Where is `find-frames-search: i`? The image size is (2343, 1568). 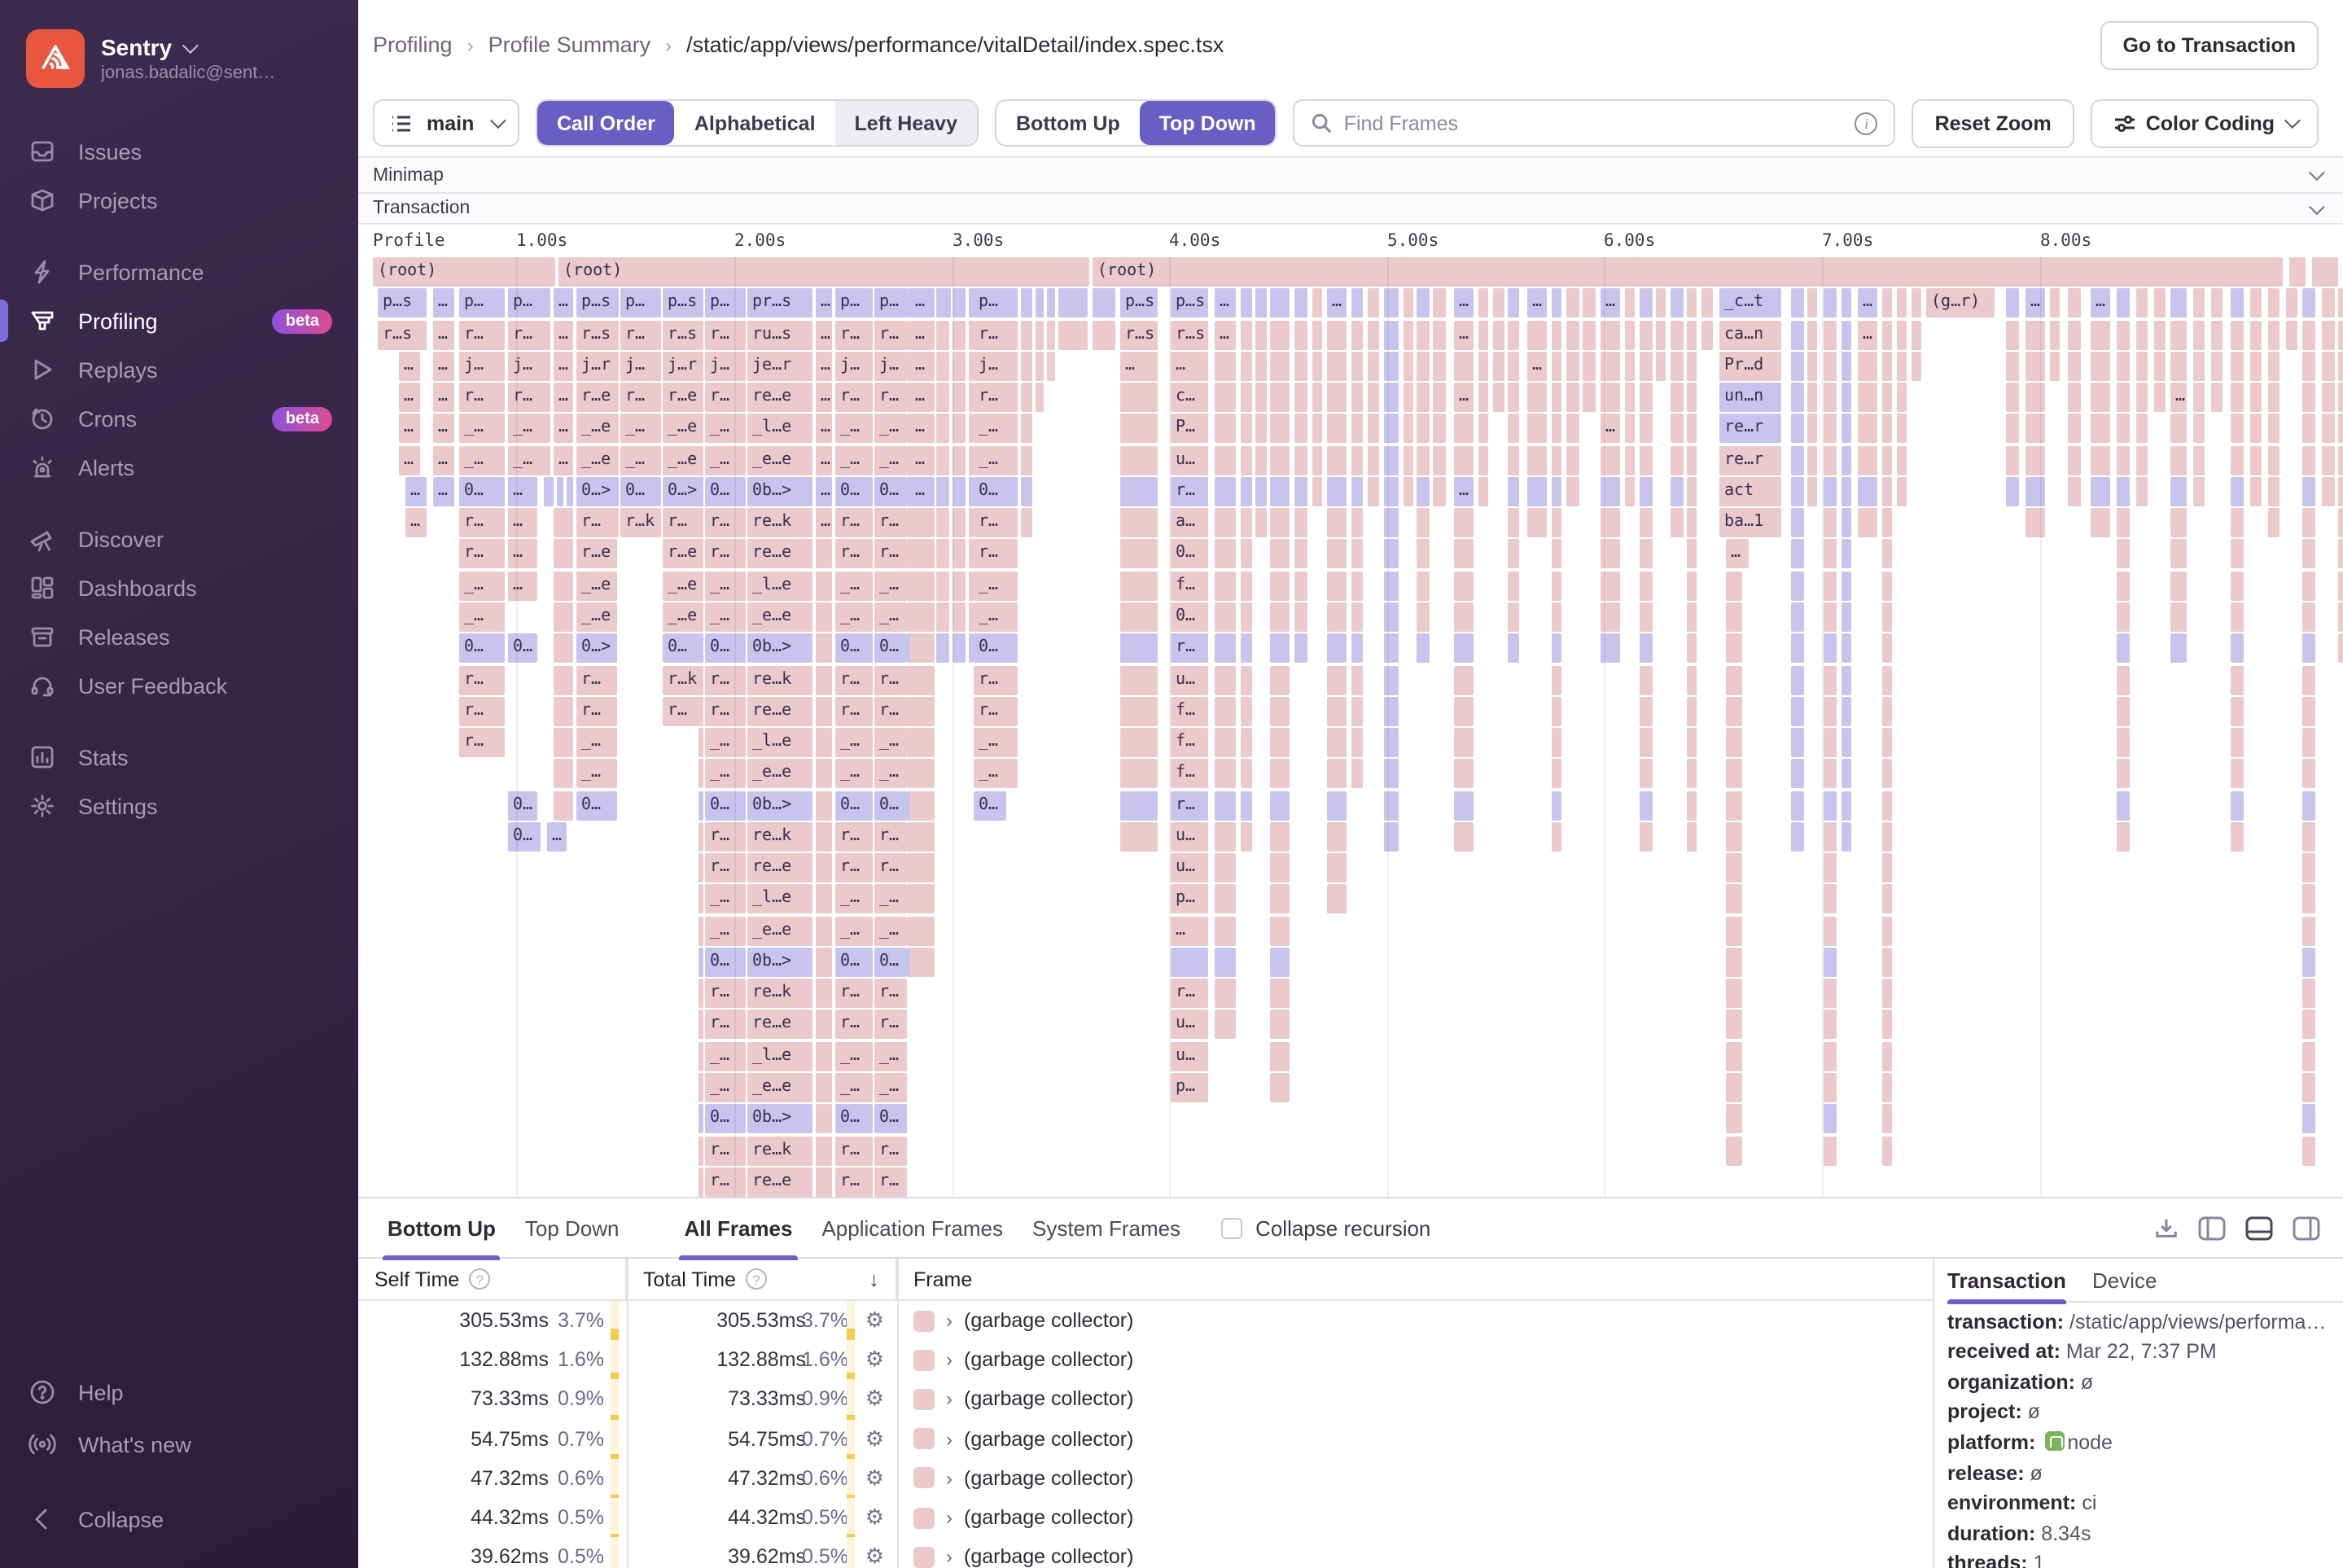
find-frames-search: i is located at coordinates (1595, 123).